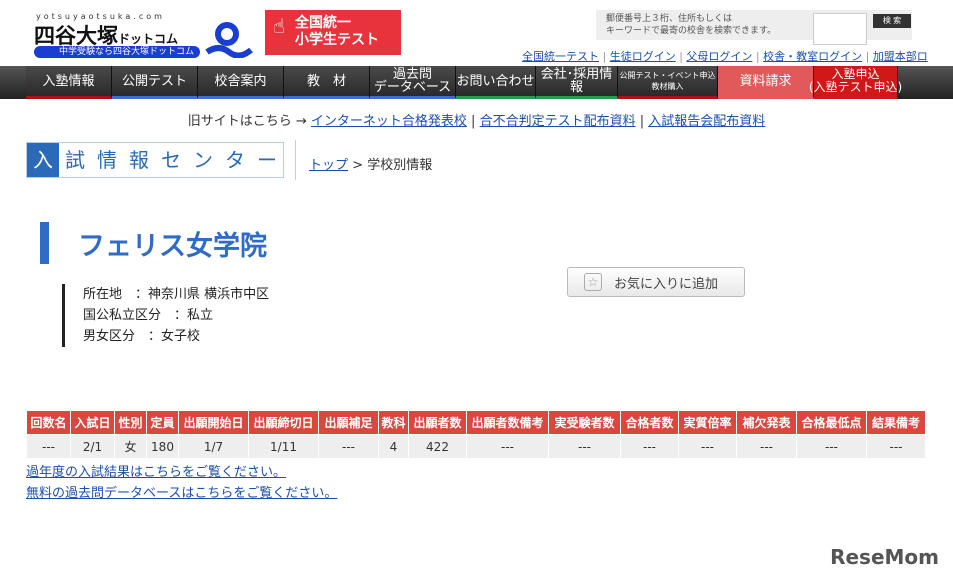 The width and height of the screenshot is (953, 579). Describe the element at coordinates (812, 56) in the screenshot. I see `link-school-login: 校舎・教室ログイン` at that location.